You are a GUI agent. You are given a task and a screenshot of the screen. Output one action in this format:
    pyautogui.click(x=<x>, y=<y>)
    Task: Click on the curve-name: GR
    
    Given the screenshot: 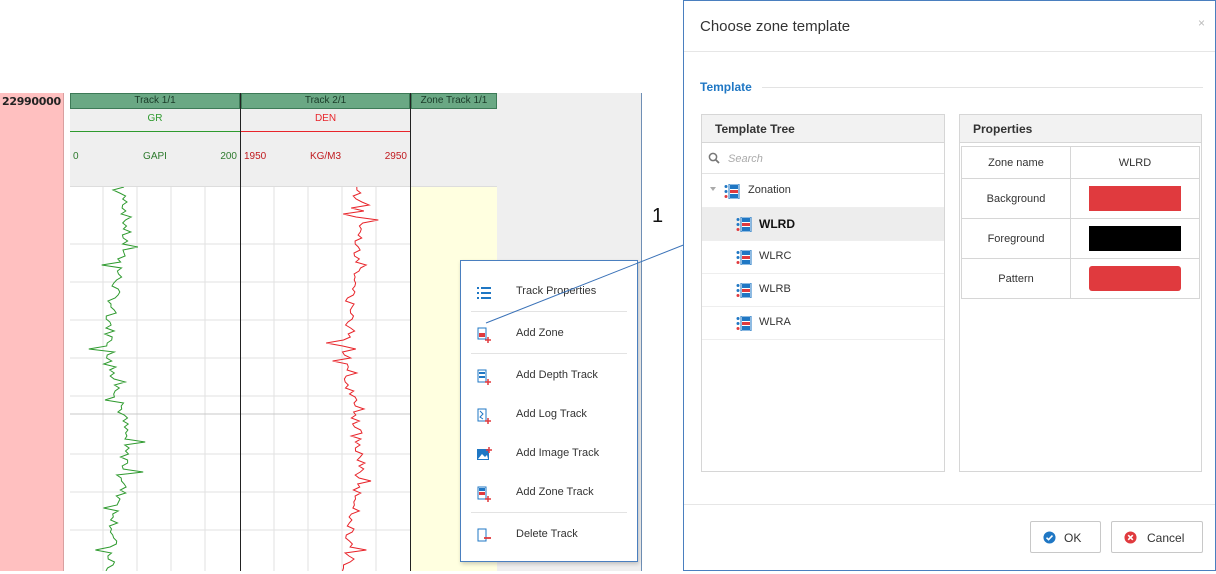 What is the action you would take?
    pyautogui.click(x=155, y=118)
    